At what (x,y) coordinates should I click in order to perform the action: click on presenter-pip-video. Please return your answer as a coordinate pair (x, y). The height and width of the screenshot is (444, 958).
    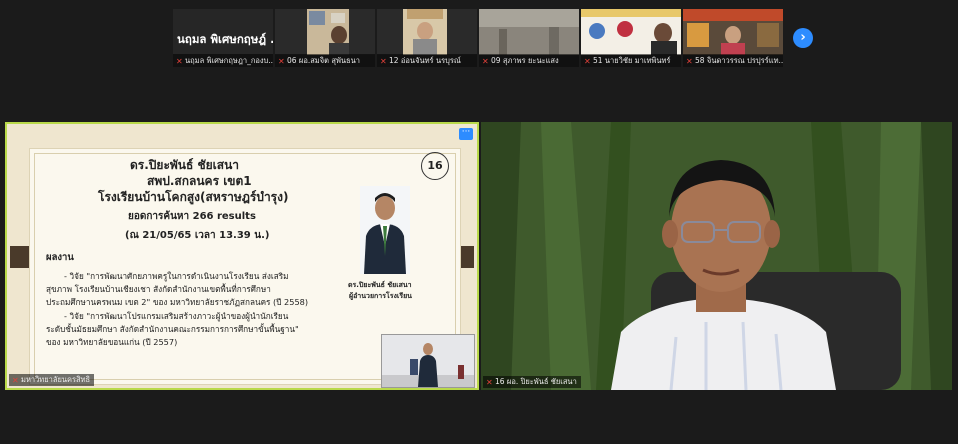
    Looking at the image, I should click on (428, 361).